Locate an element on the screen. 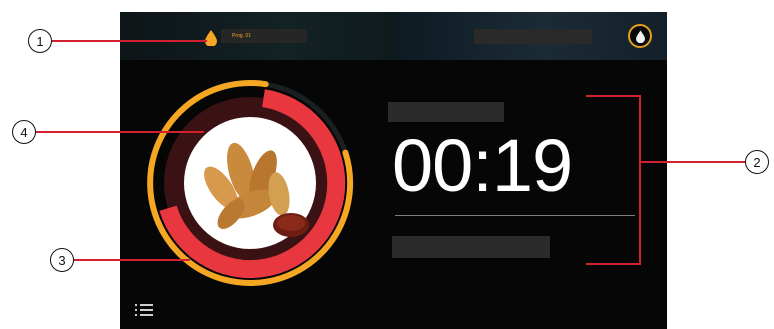 Image resolution: width=774 pixels, height=329 pixels. status-placeholder is located at coordinates (471, 247).